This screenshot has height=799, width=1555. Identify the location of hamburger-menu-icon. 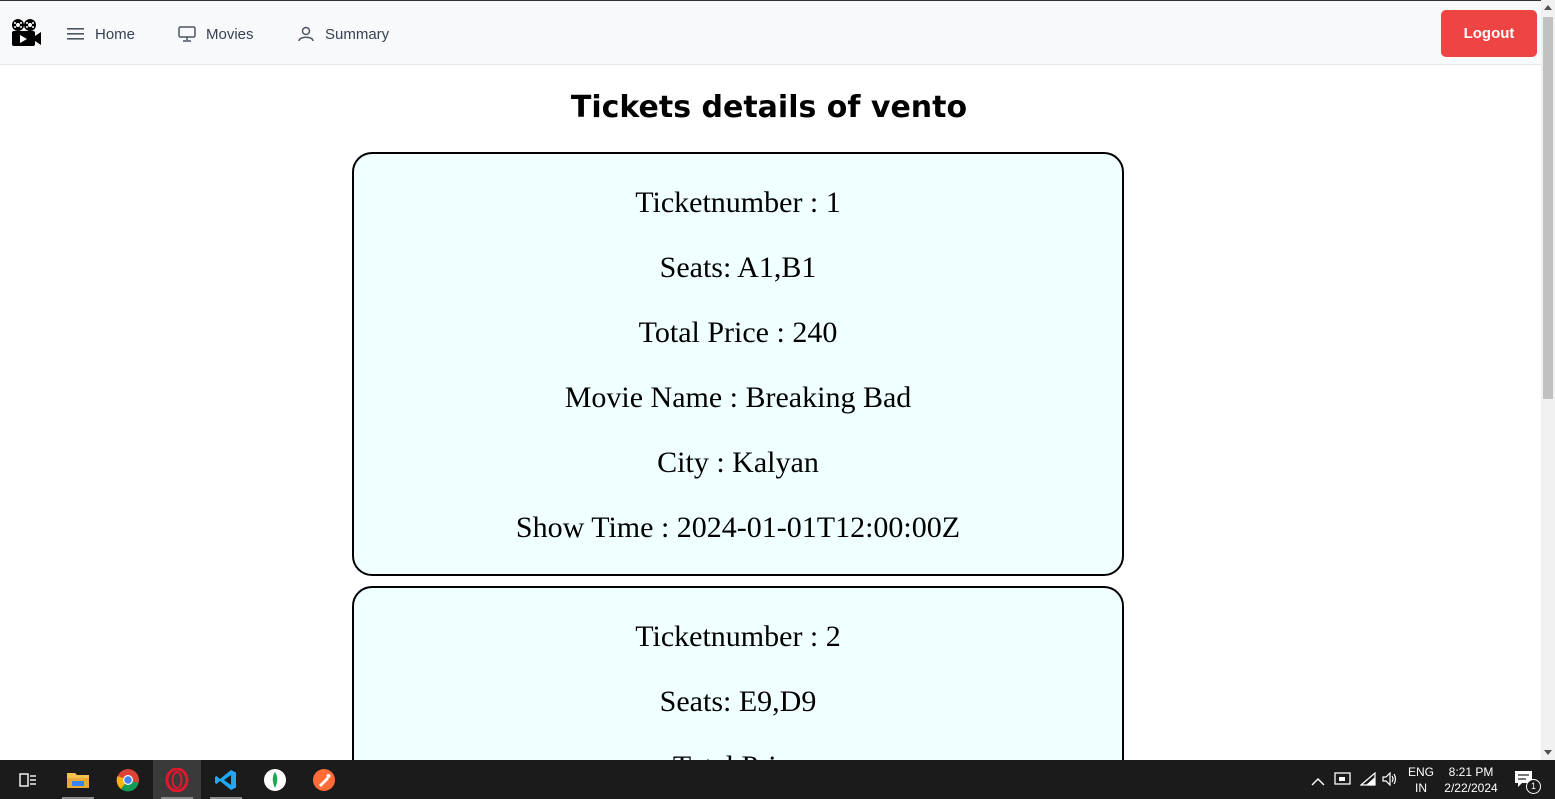
(75, 34).